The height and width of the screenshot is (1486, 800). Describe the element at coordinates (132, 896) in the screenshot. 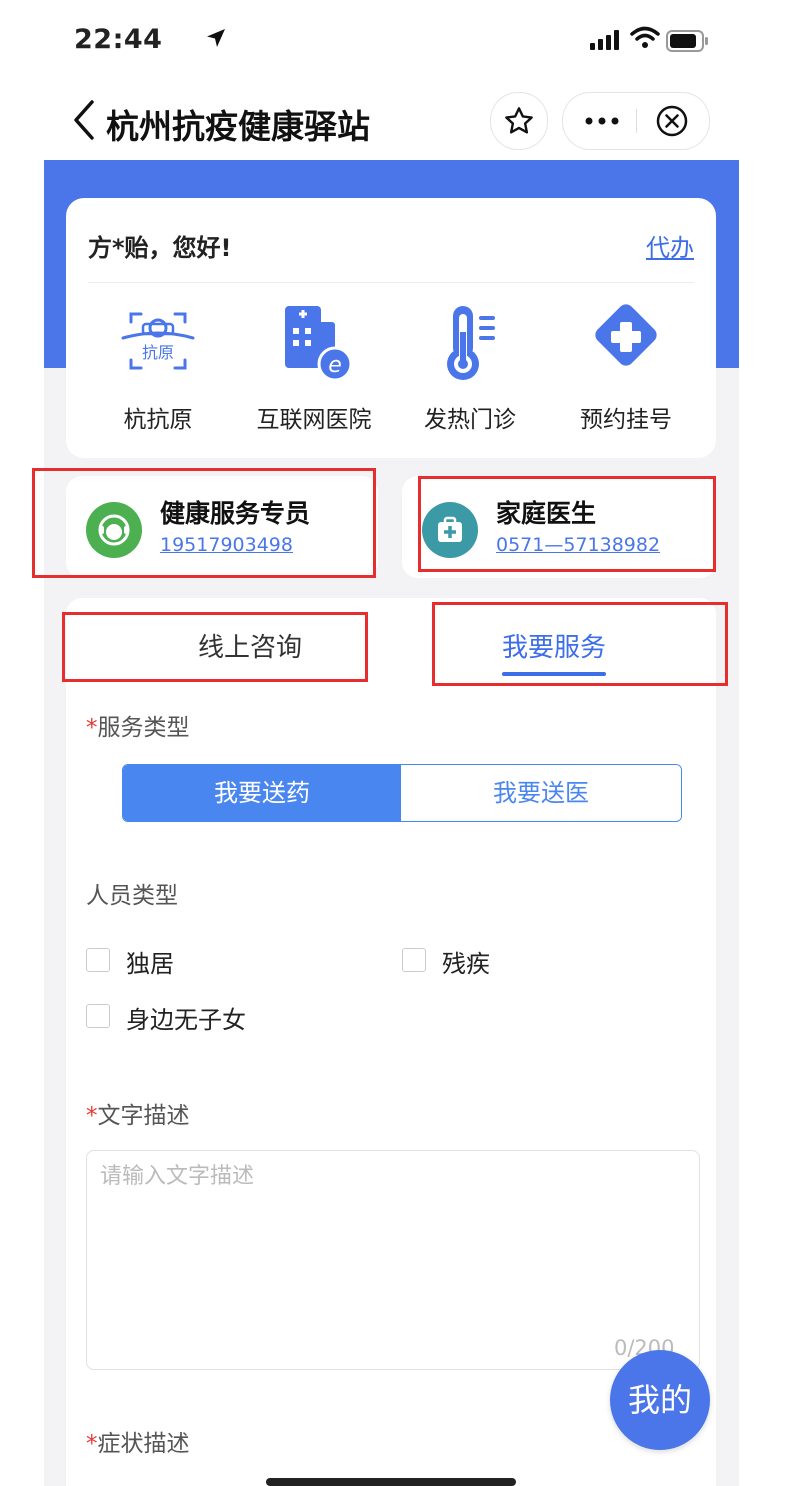

I see `person-type-label: 人员类型` at that location.